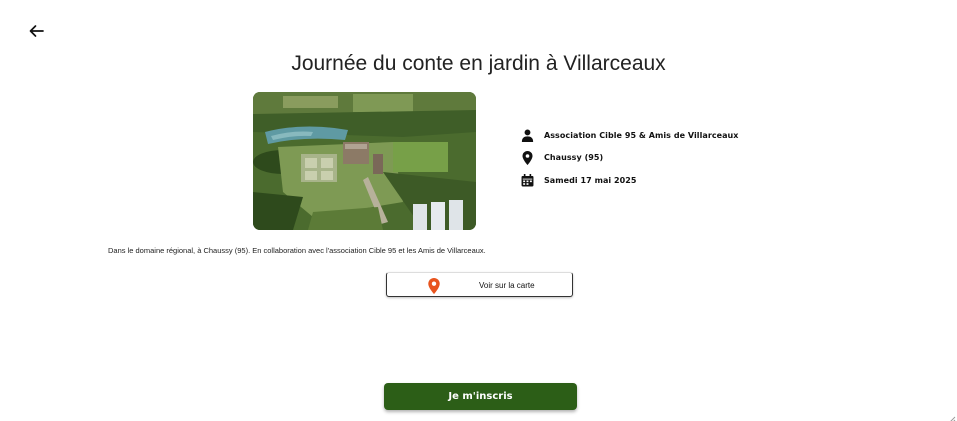 The width and height of the screenshot is (957, 421). Describe the element at coordinates (507, 285) in the screenshot. I see `view-on-map-label: Voir sur la carte` at that location.